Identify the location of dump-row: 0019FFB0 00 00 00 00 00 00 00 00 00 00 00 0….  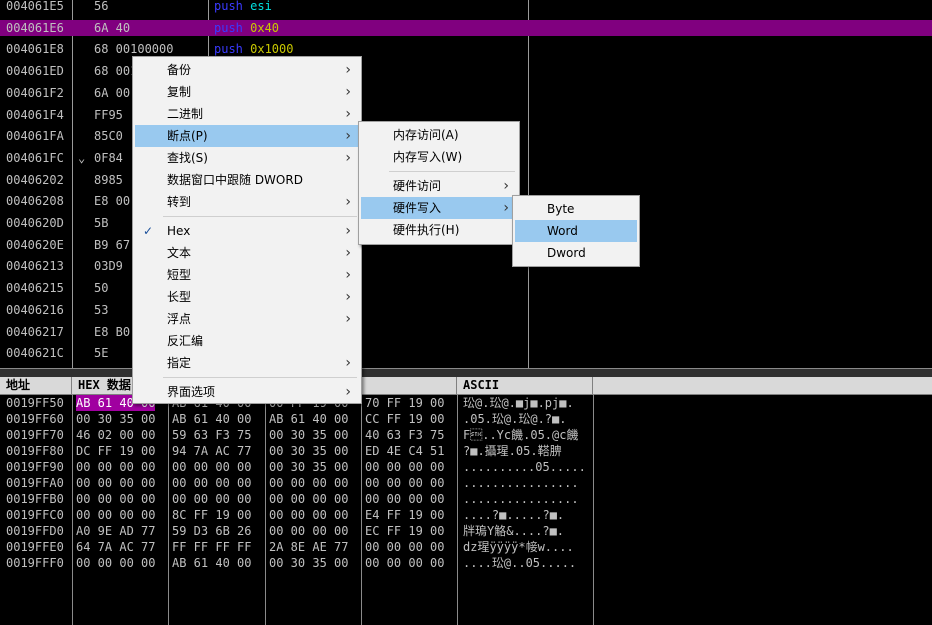
(466, 499).